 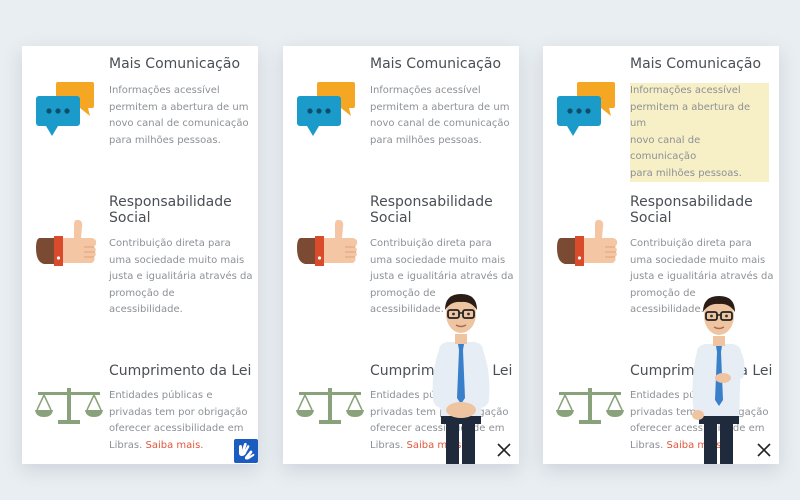 I want to click on benefit-title: Cumprimento da Lei, so click(x=180, y=371).